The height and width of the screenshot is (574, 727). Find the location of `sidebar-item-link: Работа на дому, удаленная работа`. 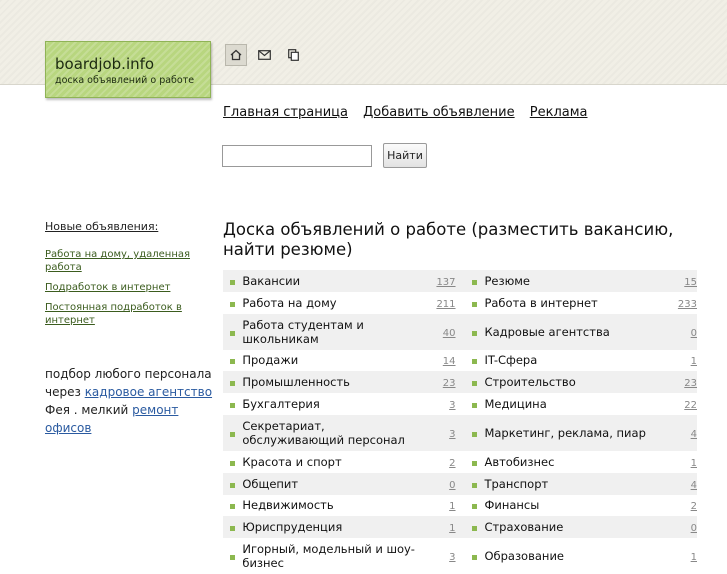

sidebar-item-link: Работа на дому, удаленная работа is located at coordinates (117, 261).